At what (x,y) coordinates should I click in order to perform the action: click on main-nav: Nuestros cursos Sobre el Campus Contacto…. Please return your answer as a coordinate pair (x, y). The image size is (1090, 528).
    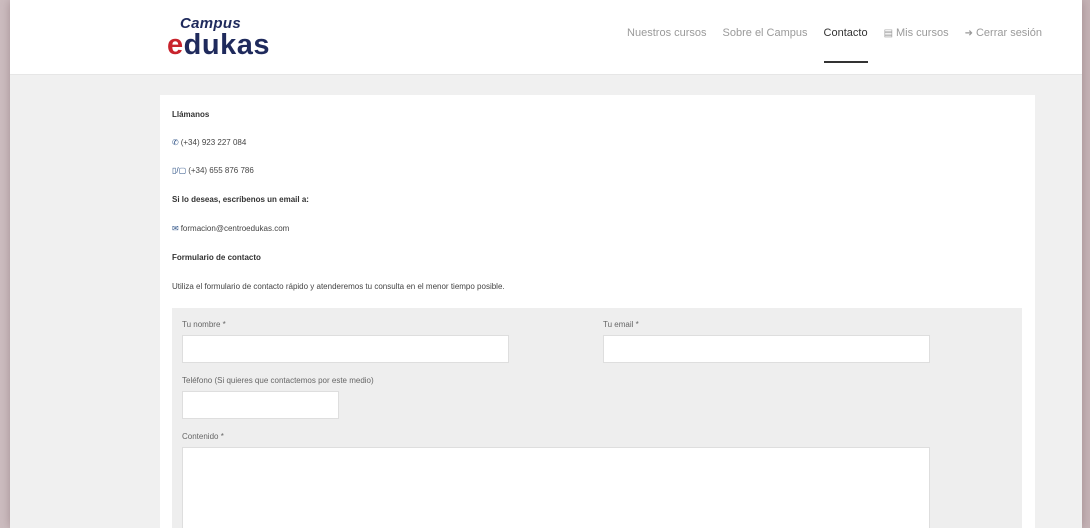
    Looking at the image, I should click on (834, 45).